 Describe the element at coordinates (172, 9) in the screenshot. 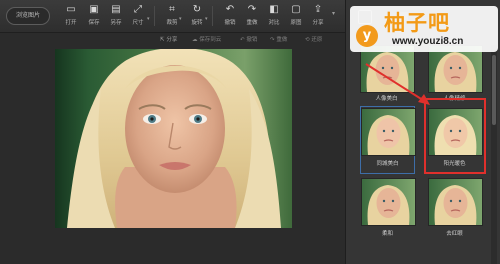

I see `crop-icon: ⌗` at that location.